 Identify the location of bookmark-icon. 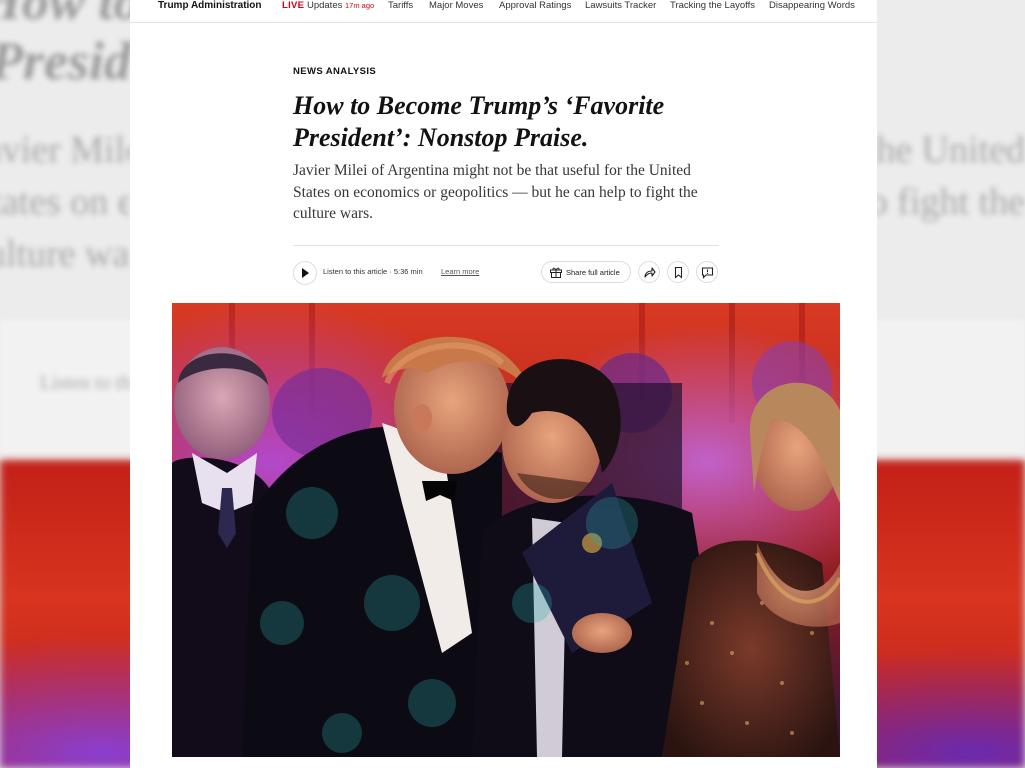
(678, 272).